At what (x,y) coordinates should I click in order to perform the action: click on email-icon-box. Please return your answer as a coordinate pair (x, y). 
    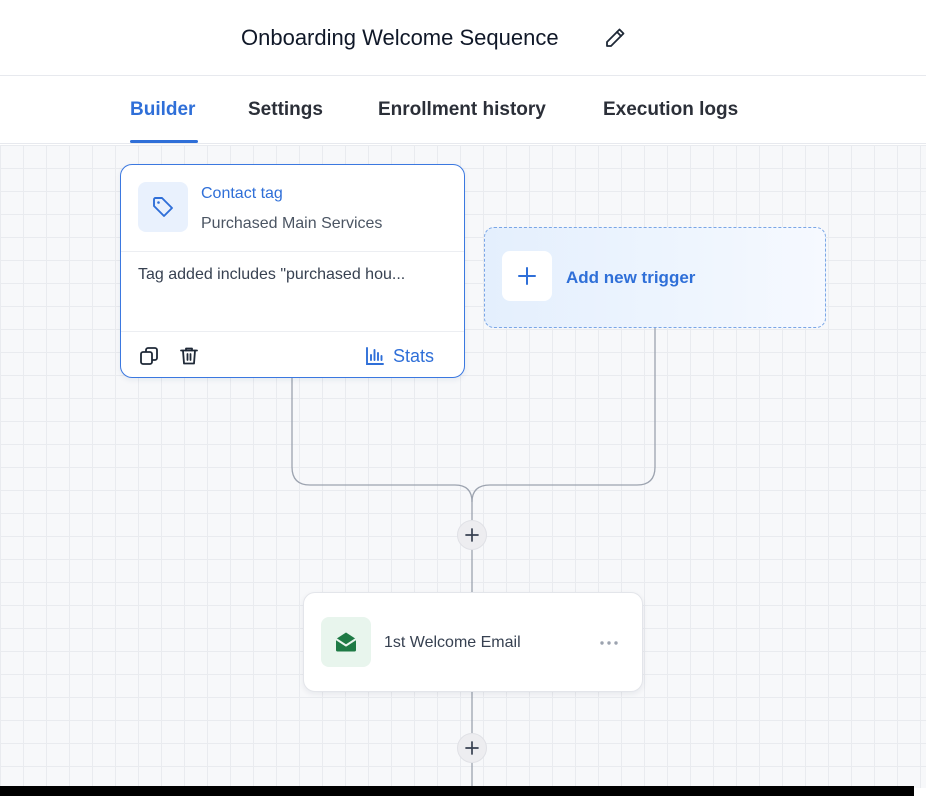
    Looking at the image, I should click on (346, 642).